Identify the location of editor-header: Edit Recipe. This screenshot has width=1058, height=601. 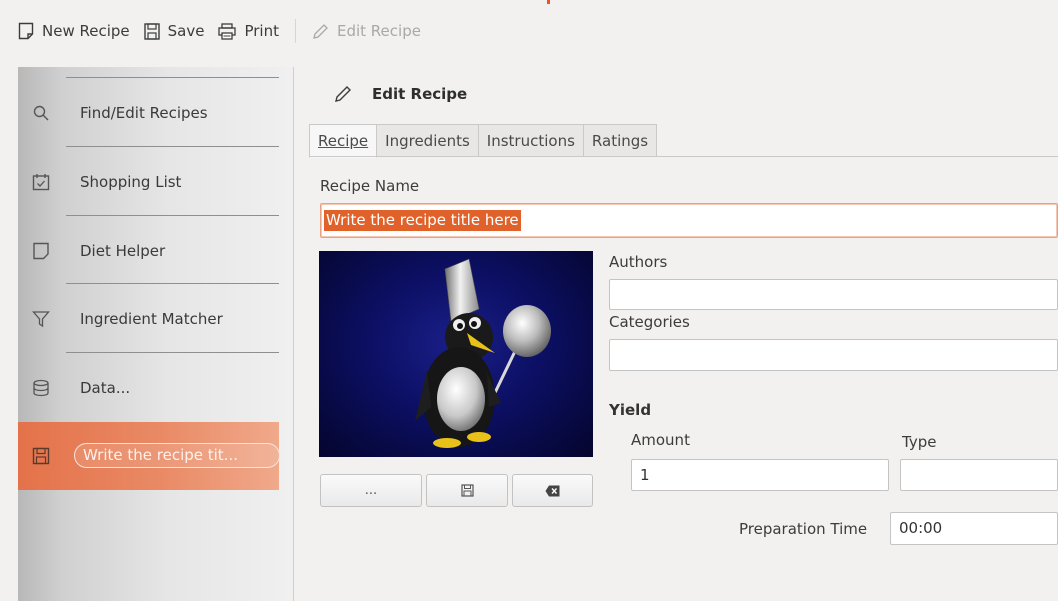
(400, 94).